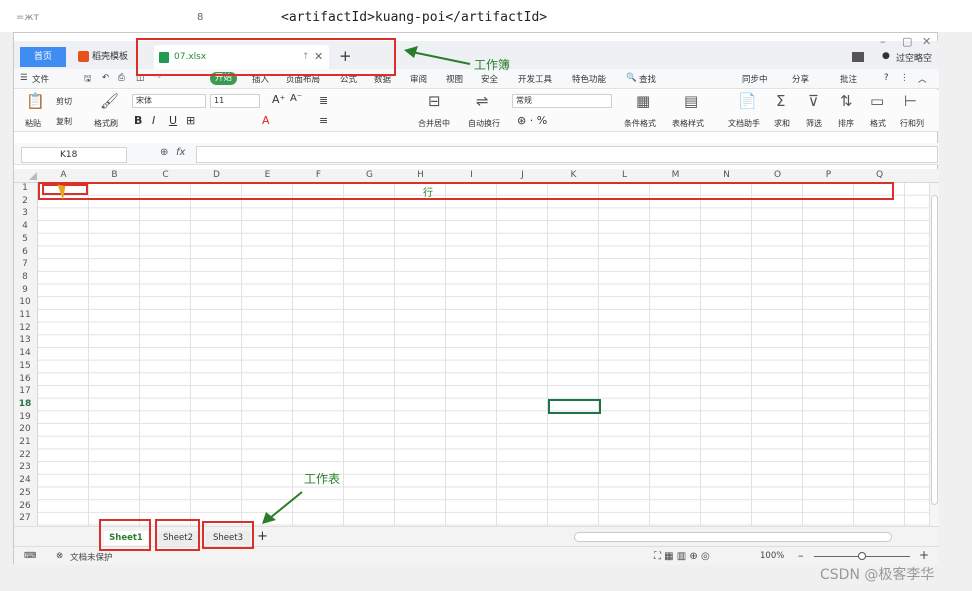 The image size is (972, 591). What do you see at coordinates (877, 575) in the screenshot?
I see `watermark: CSDN @极客李华` at bounding box center [877, 575].